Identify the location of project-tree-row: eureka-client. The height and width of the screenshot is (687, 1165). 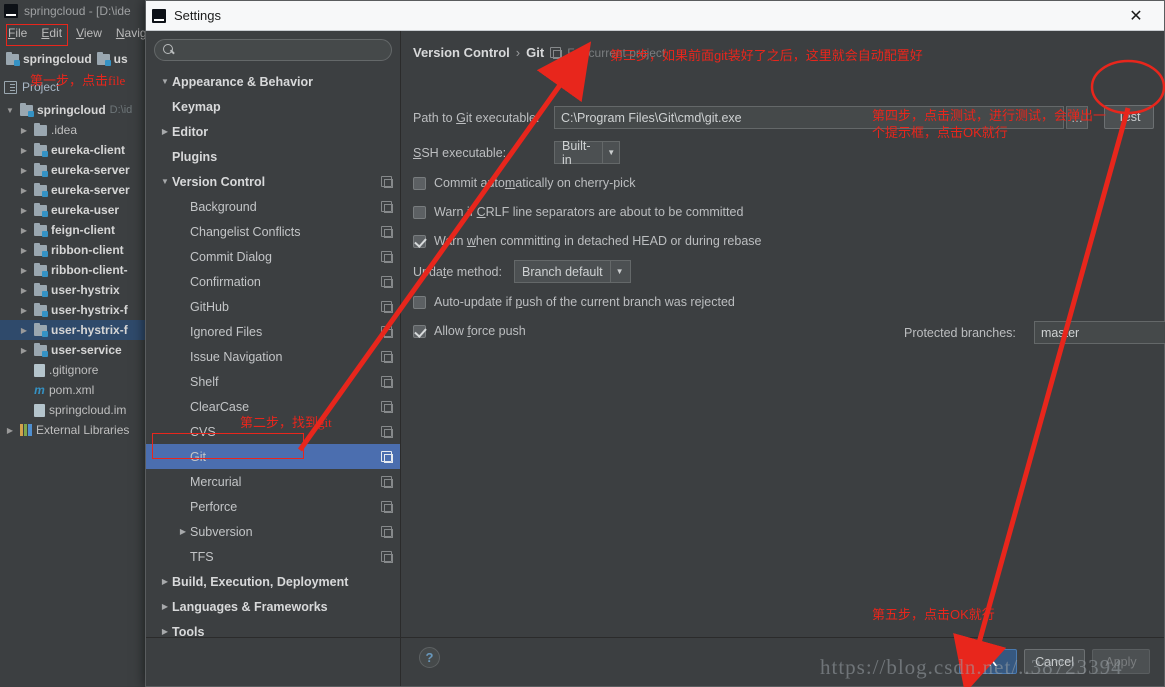
(72, 150).